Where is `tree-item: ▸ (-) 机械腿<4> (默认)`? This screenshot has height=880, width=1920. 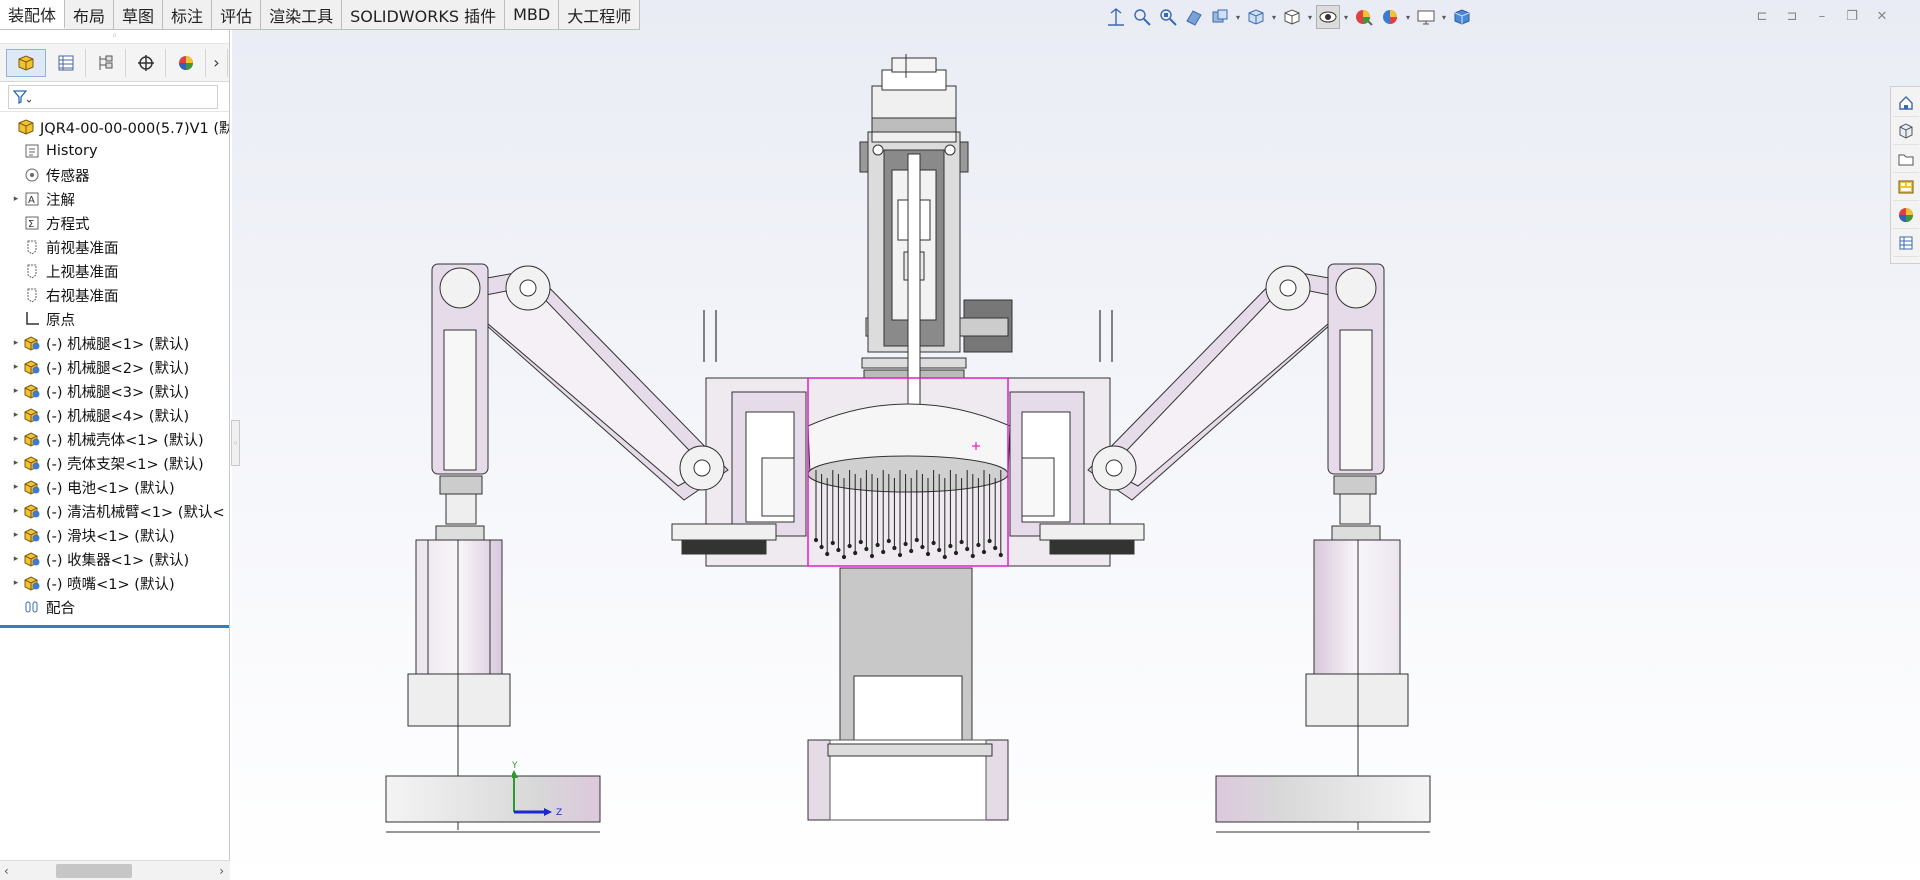 tree-item: ▸ (-) 机械腿<4> (默认) is located at coordinates (114, 415).